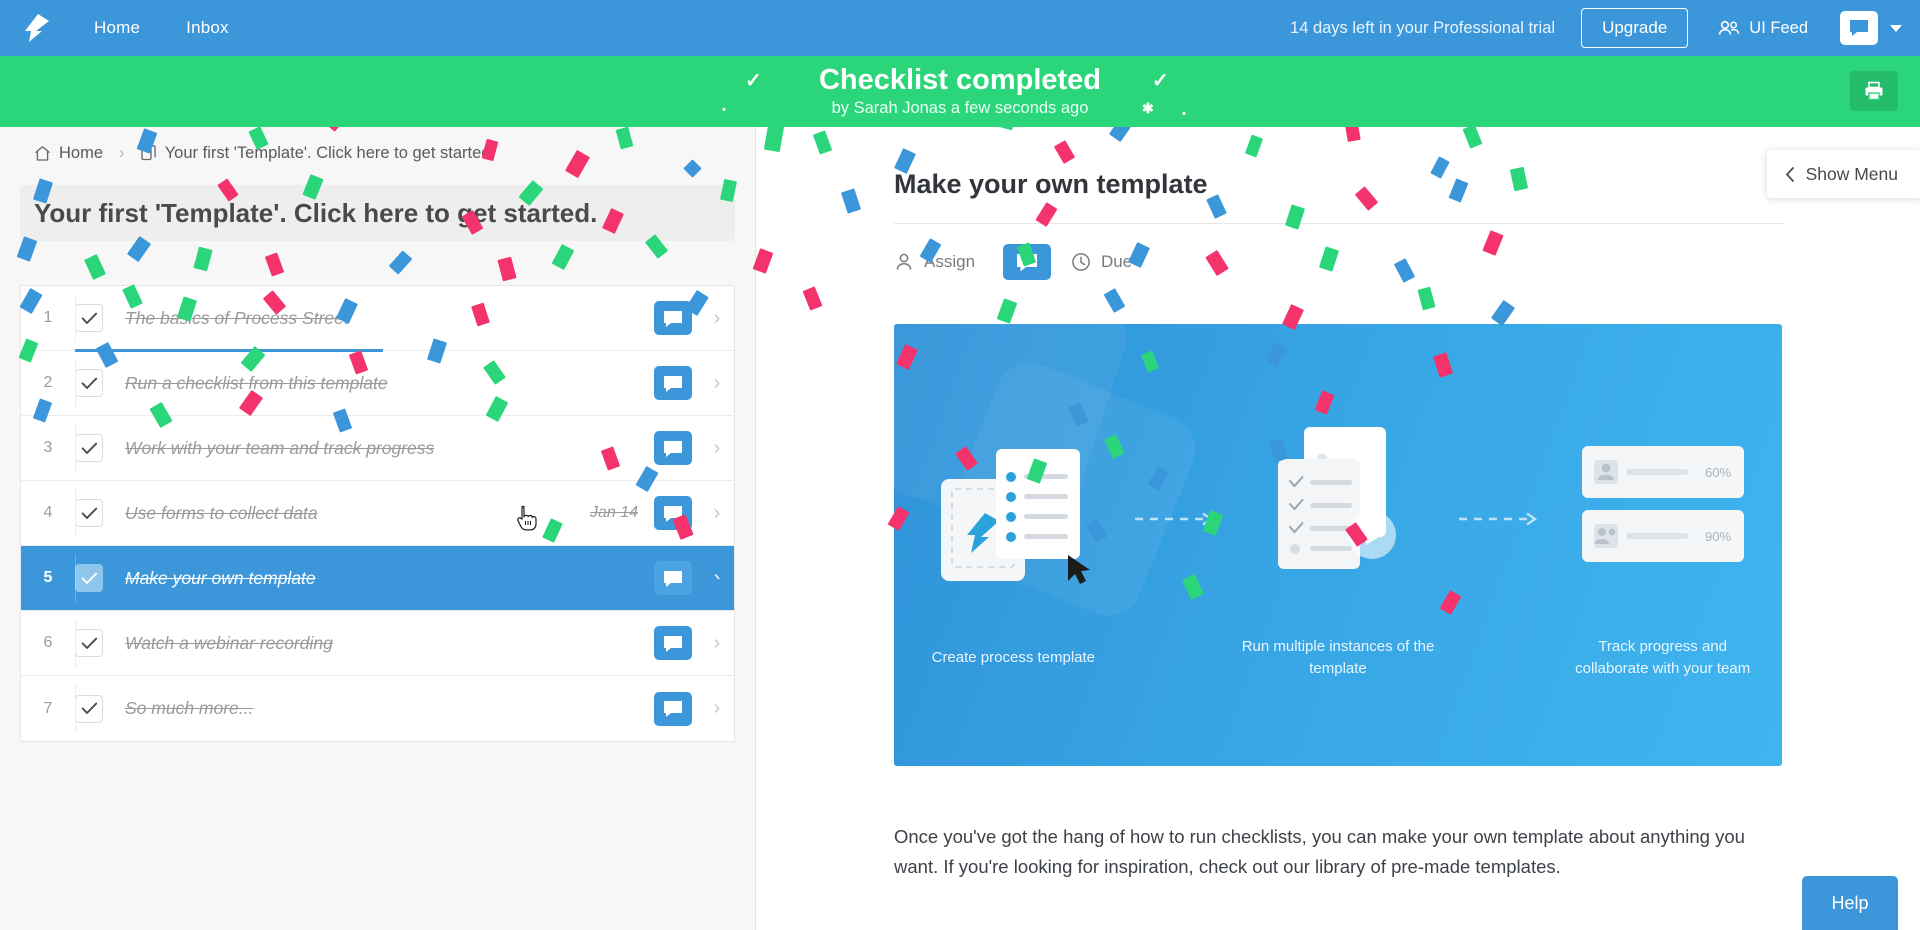 Image resolution: width=1920 pixels, height=930 pixels. Describe the element at coordinates (377, 708) in the screenshot. I see `task-row: 7 So much more... ›` at that location.